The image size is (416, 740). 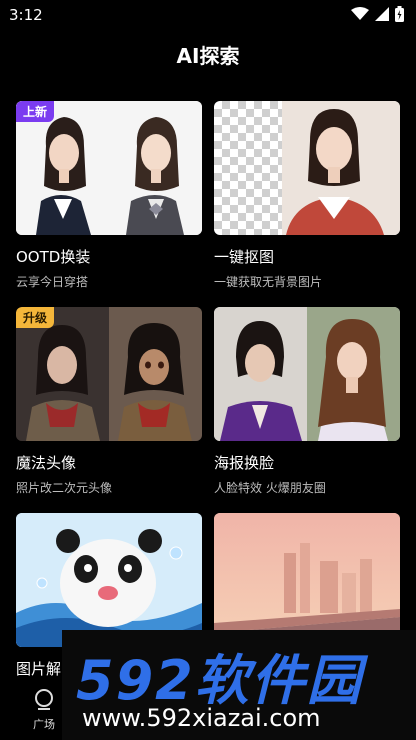 I want to click on card-title: 一键抠图, so click(x=244, y=257).